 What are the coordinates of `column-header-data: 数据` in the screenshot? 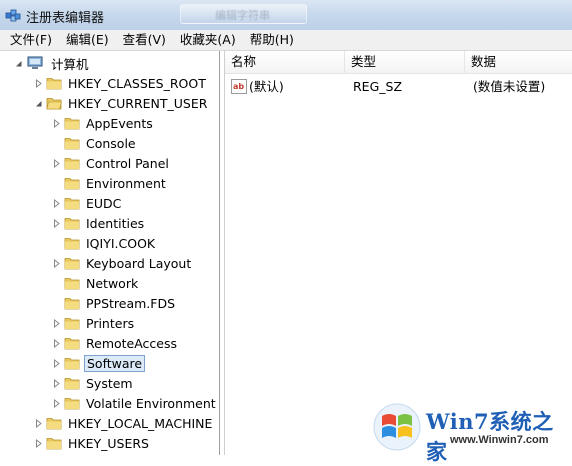 It's located at (518, 62).